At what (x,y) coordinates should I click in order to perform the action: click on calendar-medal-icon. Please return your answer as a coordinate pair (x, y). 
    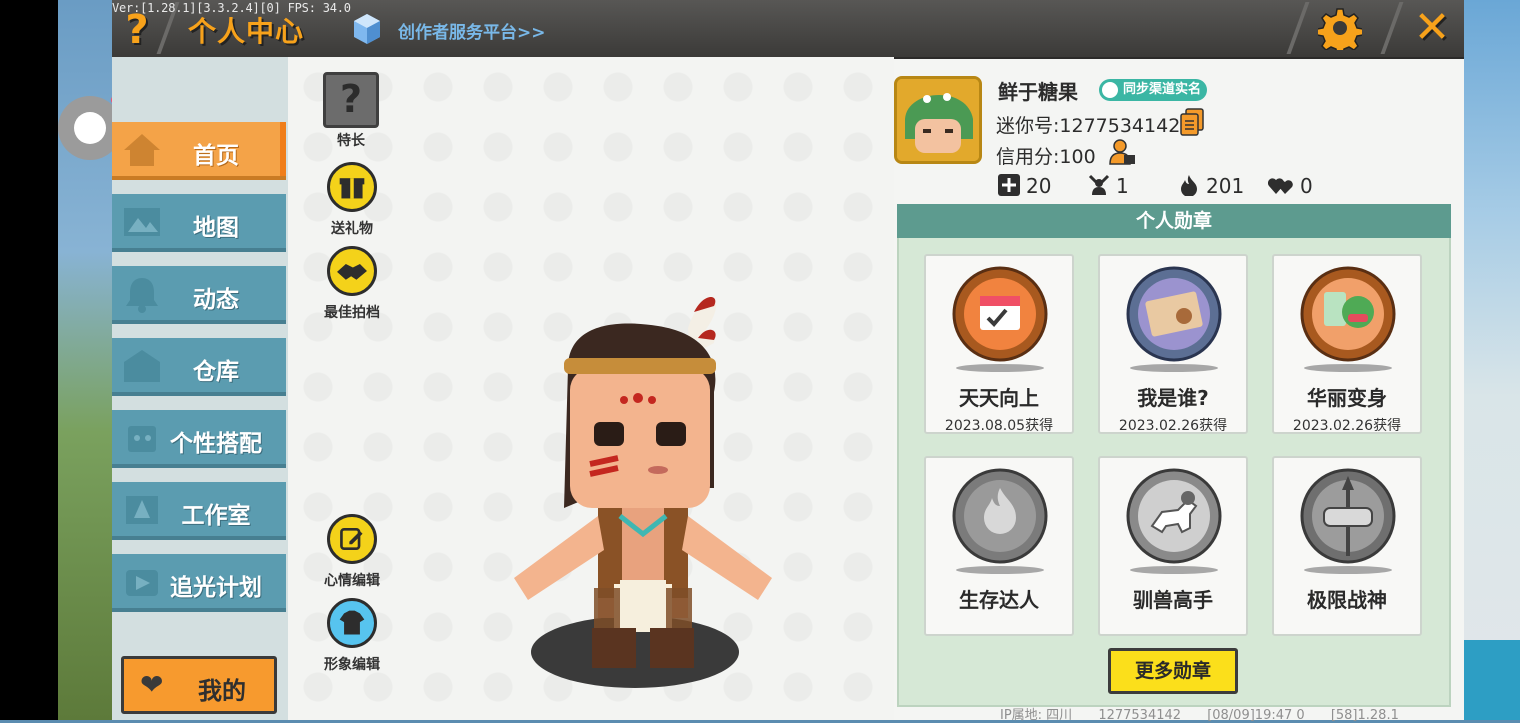
    Looking at the image, I should click on (1000, 314).